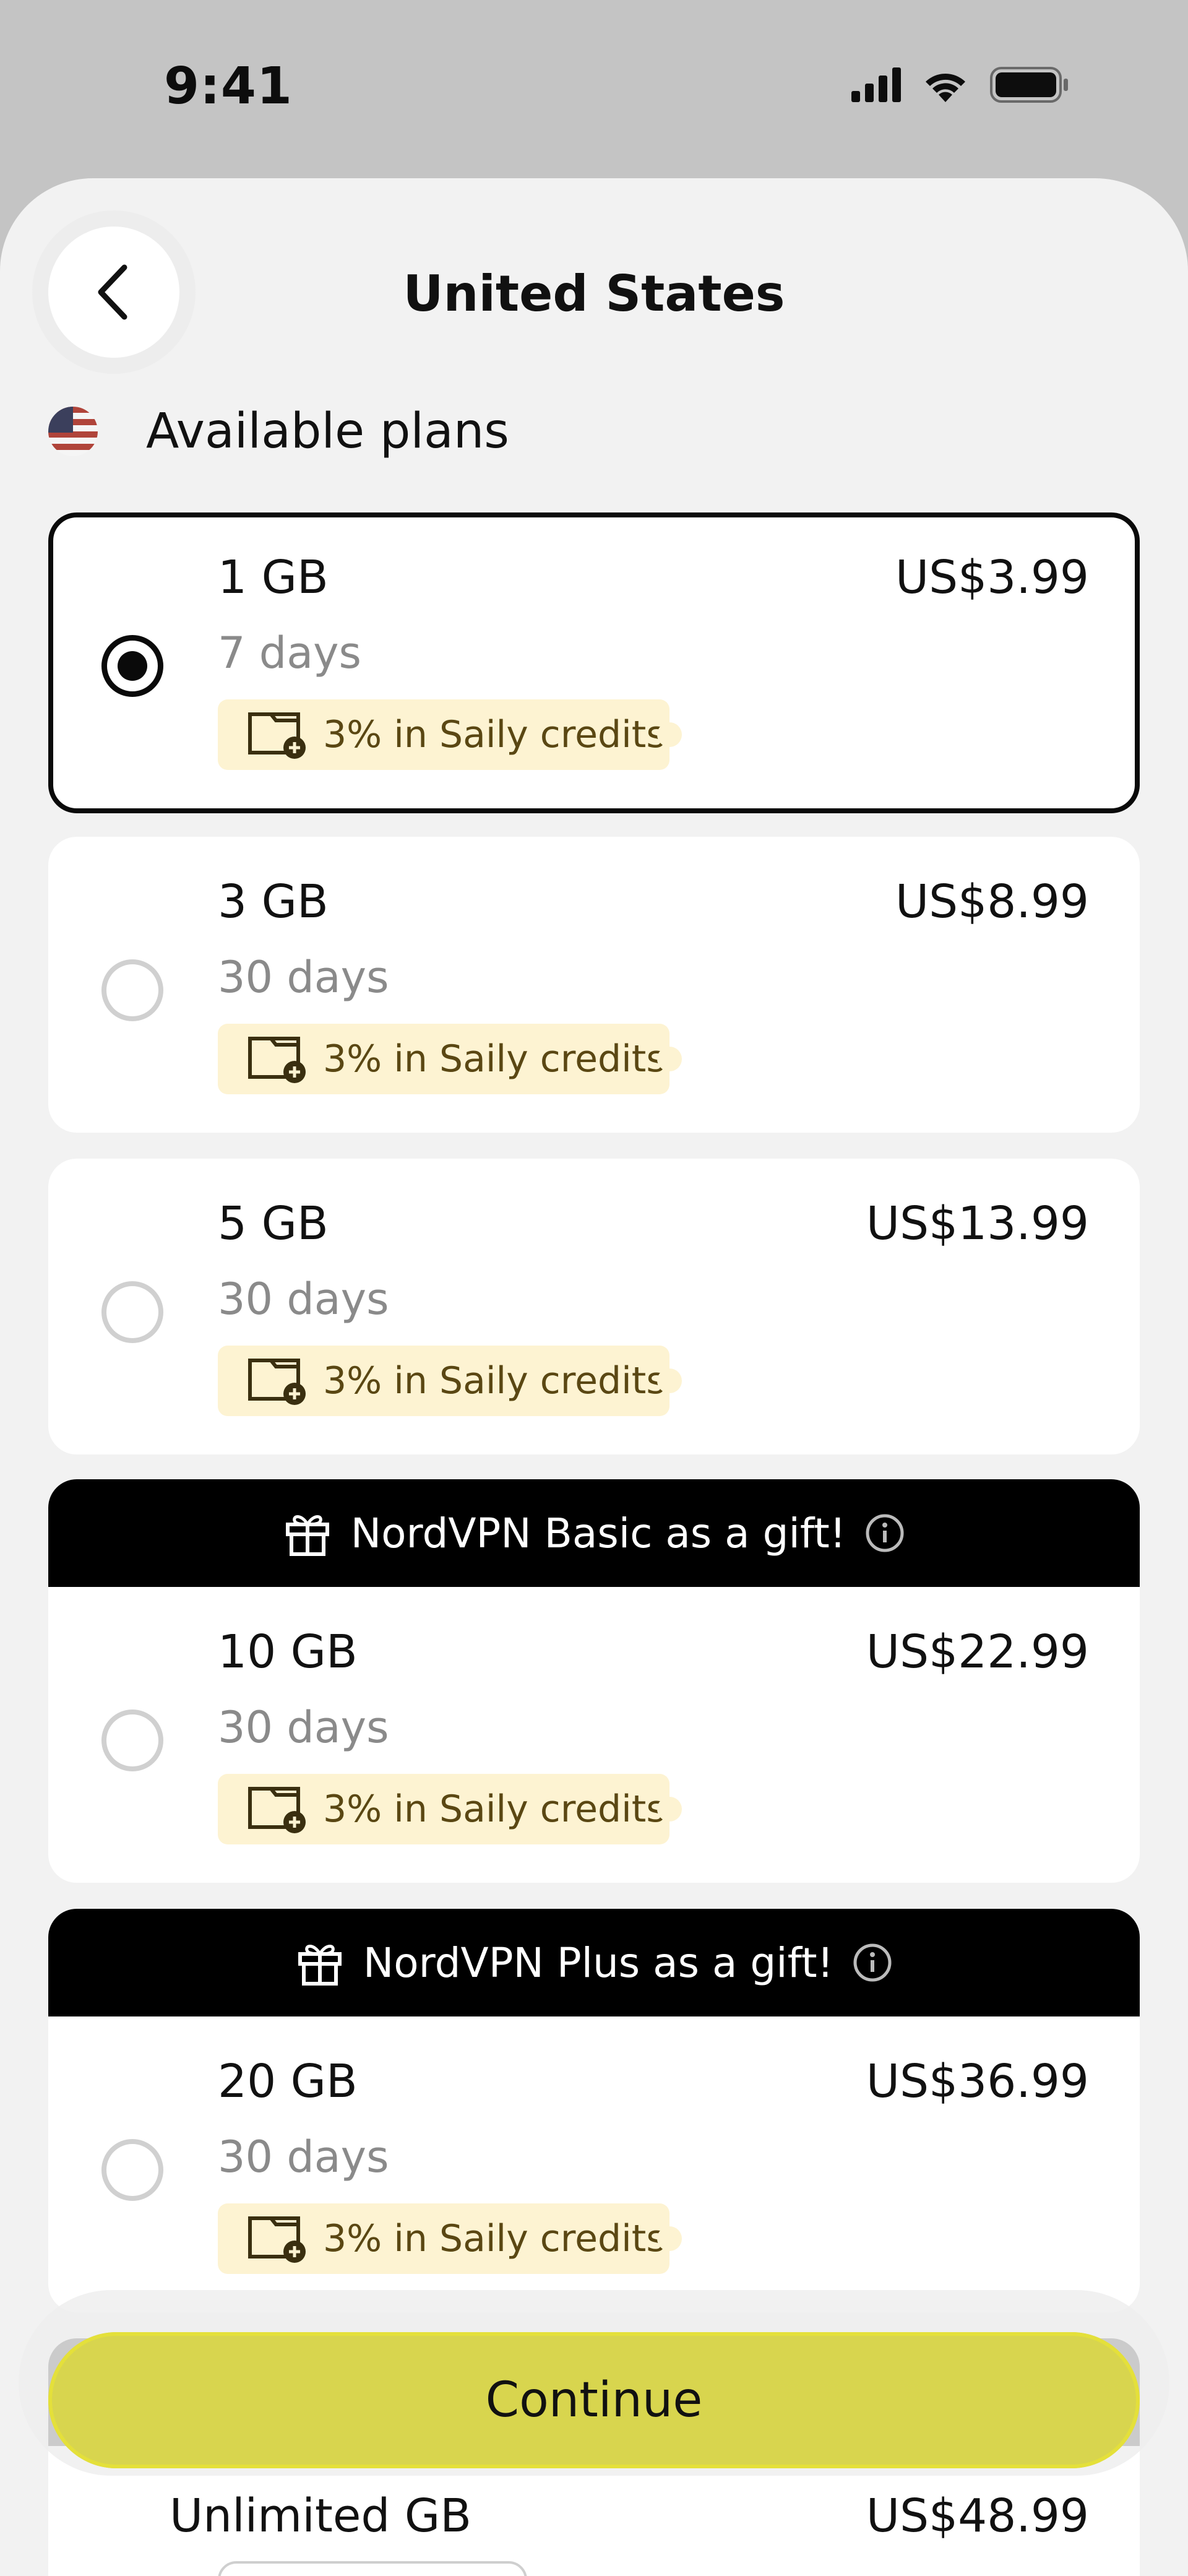 This screenshot has width=1188, height=2576. What do you see at coordinates (1029, 85) in the screenshot?
I see `battery-icon` at bounding box center [1029, 85].